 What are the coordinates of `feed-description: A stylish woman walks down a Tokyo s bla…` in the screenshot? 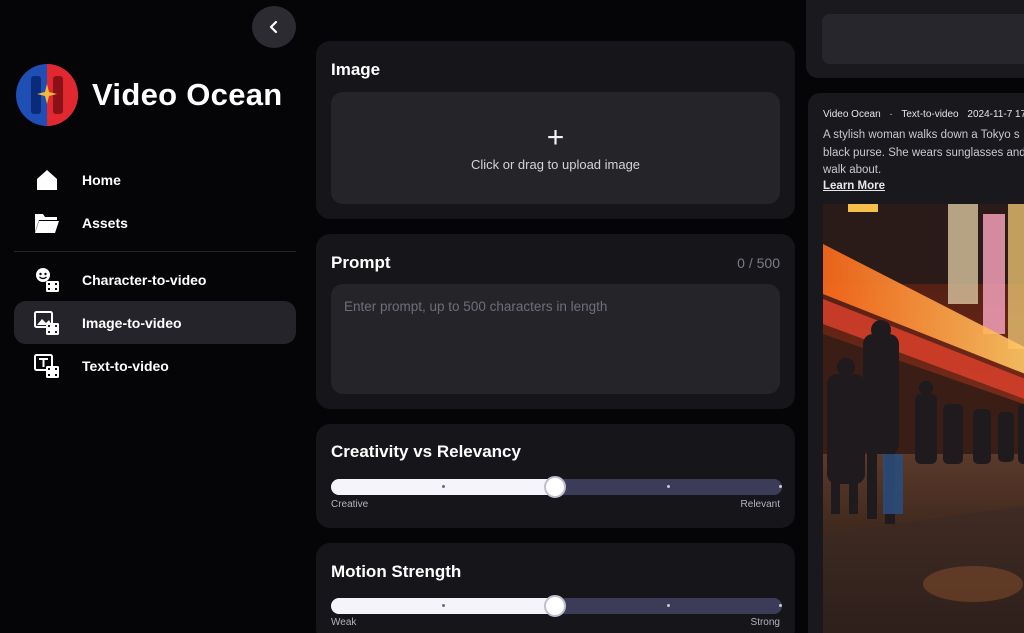 It's located at (923, 152).